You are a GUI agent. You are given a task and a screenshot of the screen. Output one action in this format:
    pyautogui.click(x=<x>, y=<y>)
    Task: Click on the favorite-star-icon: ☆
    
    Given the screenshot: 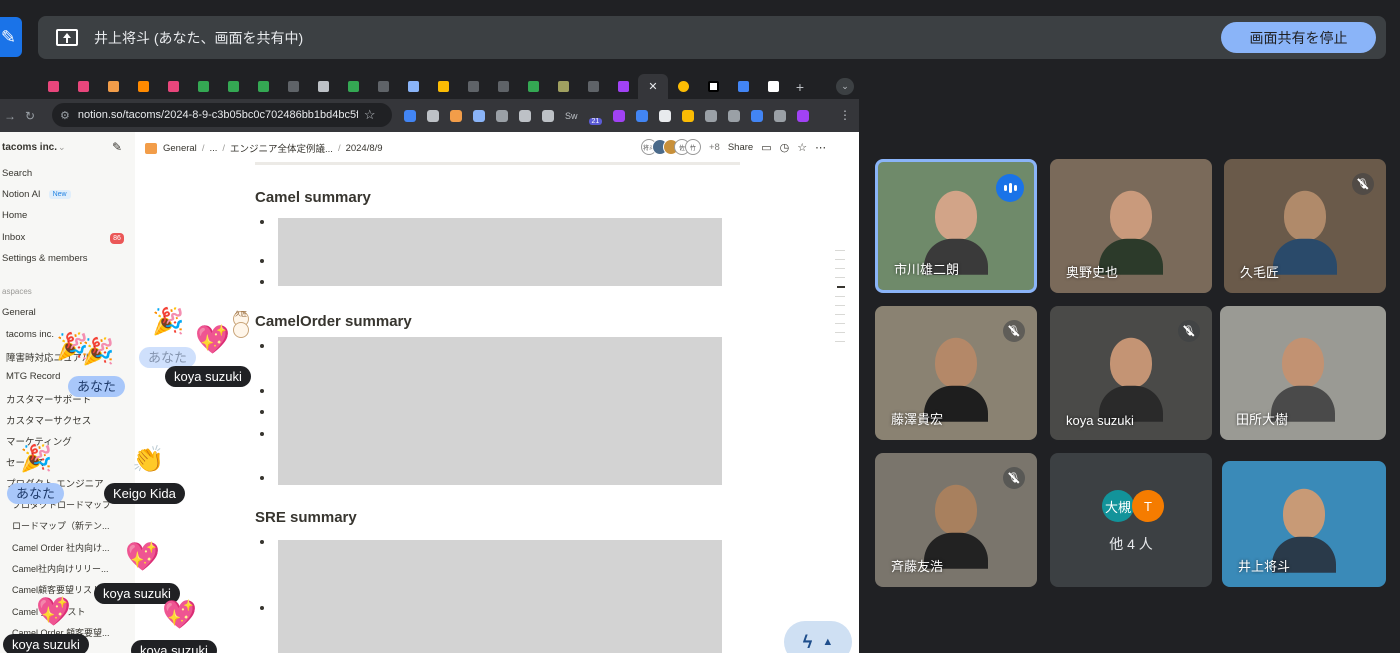 What is the action you would take?
    pyautogui.click(x=802, y=147)
    